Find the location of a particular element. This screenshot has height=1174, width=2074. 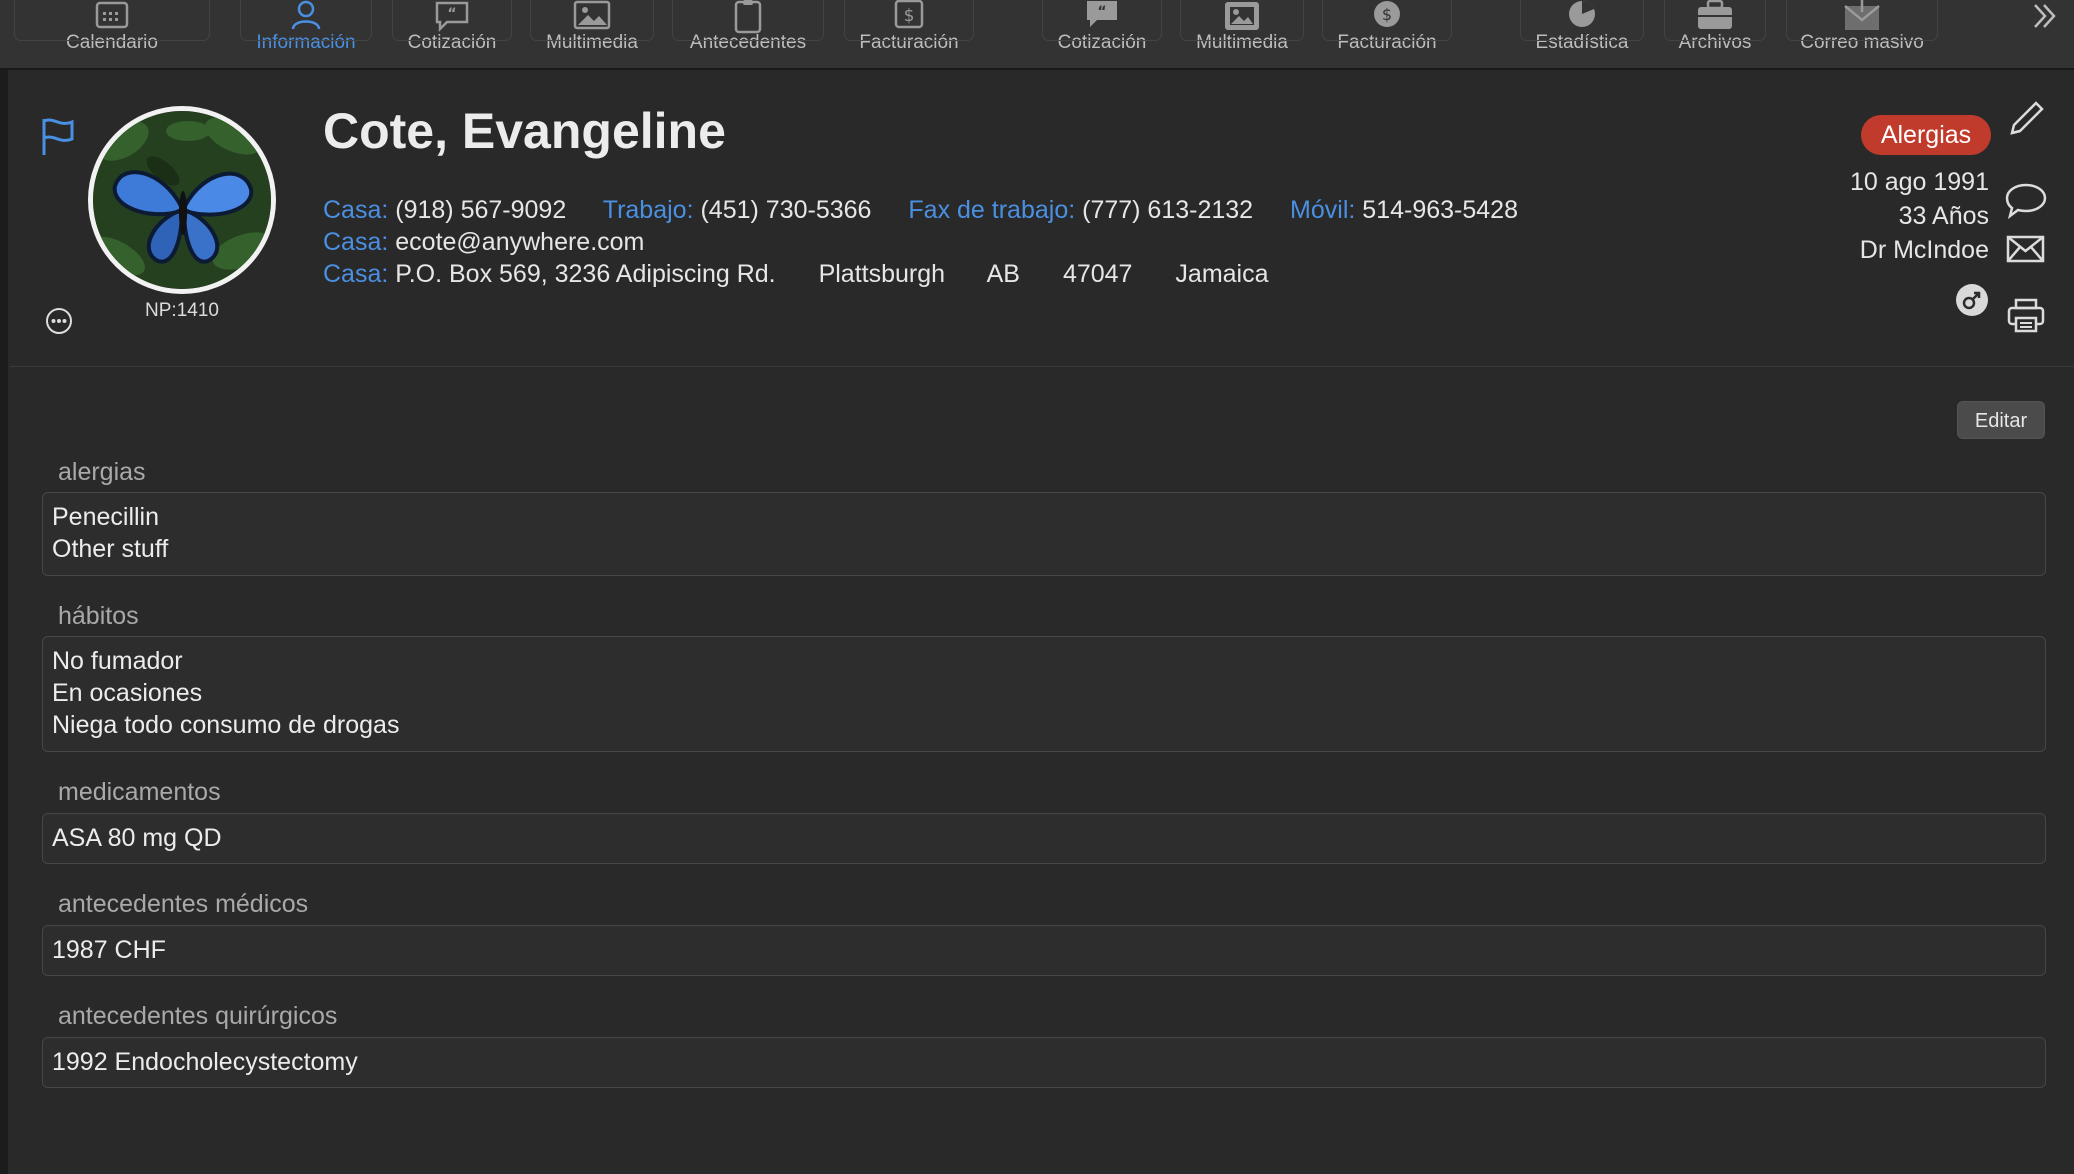

dollar-doc-icon: $ is located at coordinates (909, 14).